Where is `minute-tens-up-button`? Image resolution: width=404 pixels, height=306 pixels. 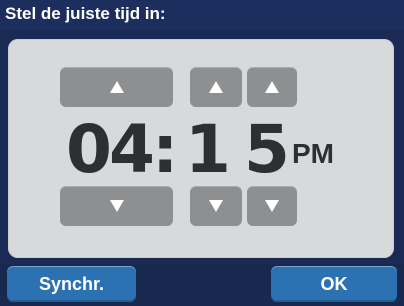
minute-tens-up-button is located at coordinates (216, 87).